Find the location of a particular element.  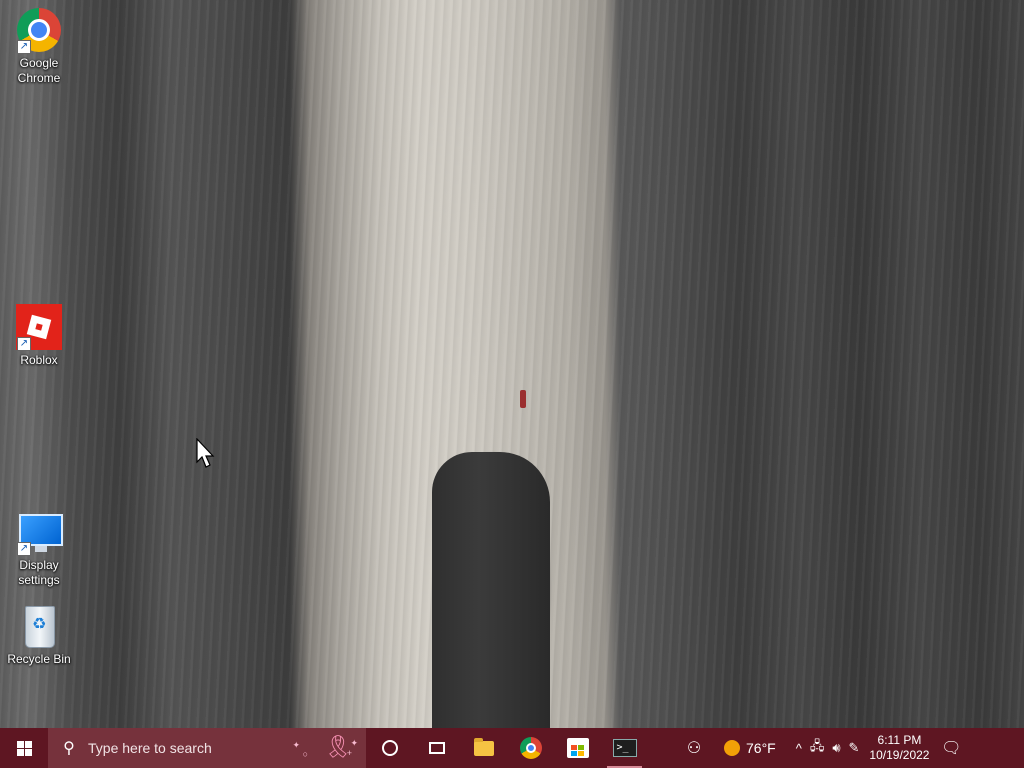

desktop-icon-recycle-bin: Recycle Bin is located at coordinates (39, 634).